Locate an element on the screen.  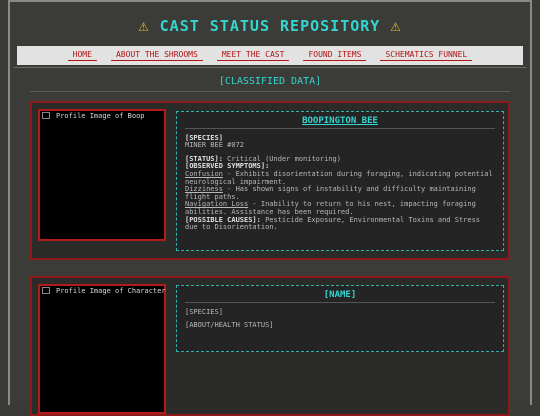
profile-name: [NAME] is located at coordinates (340, 297).